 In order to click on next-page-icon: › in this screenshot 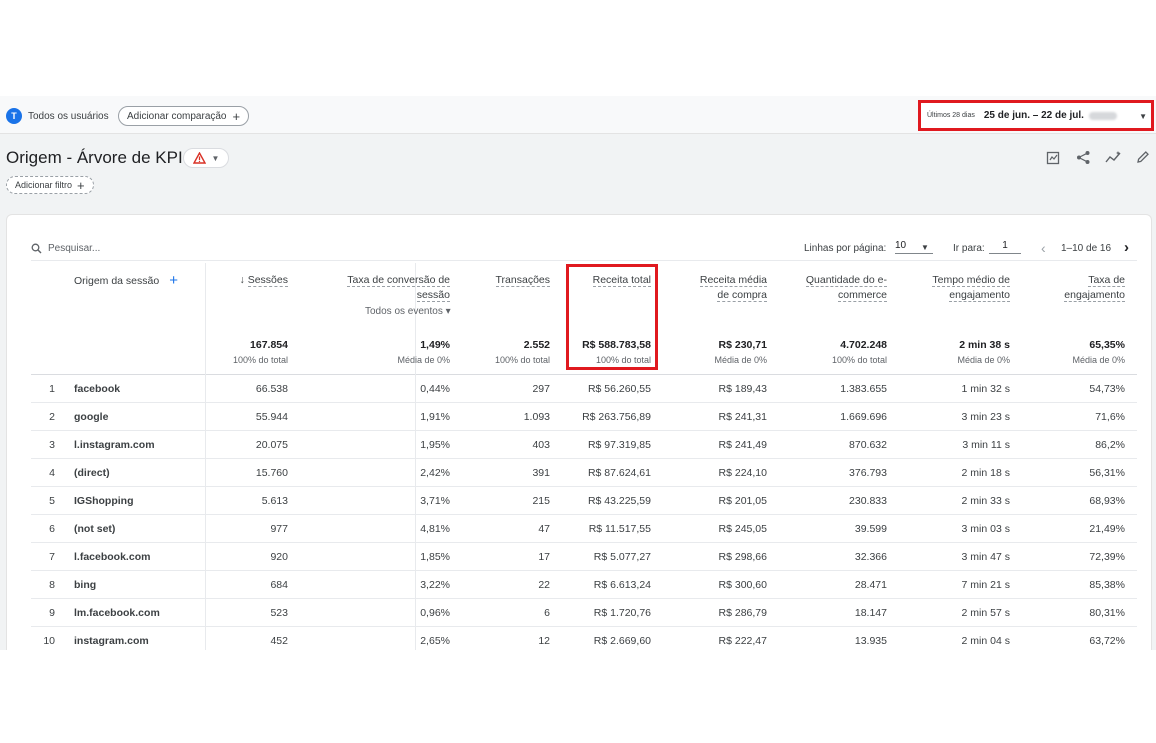, I will do `click(1126, 247)`.